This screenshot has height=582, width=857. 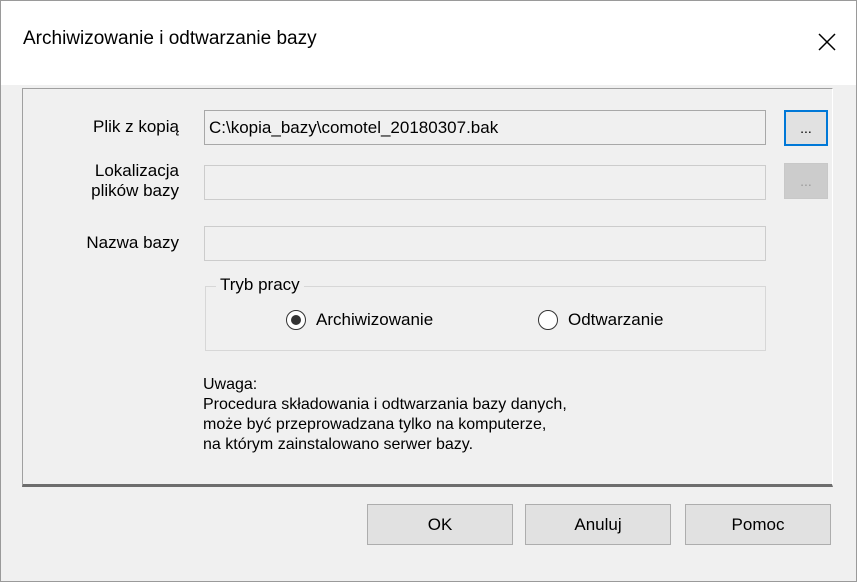 I want to click on help-button: Pomoc, so click(x=758, y=524).